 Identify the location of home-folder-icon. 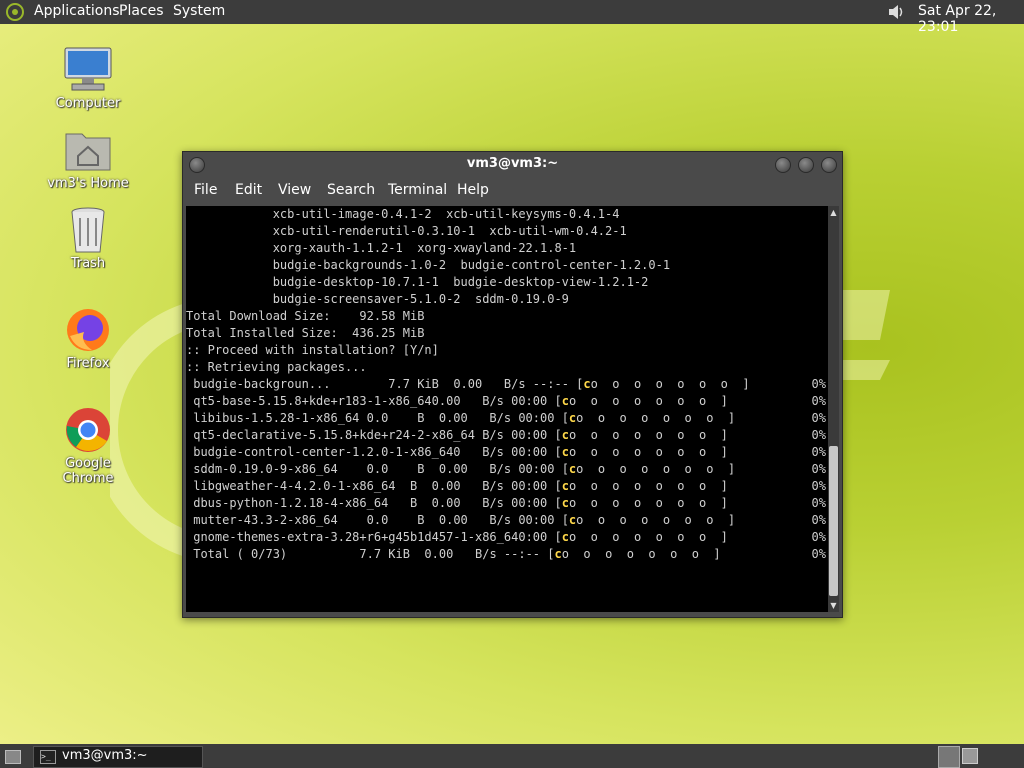
(88, 152).